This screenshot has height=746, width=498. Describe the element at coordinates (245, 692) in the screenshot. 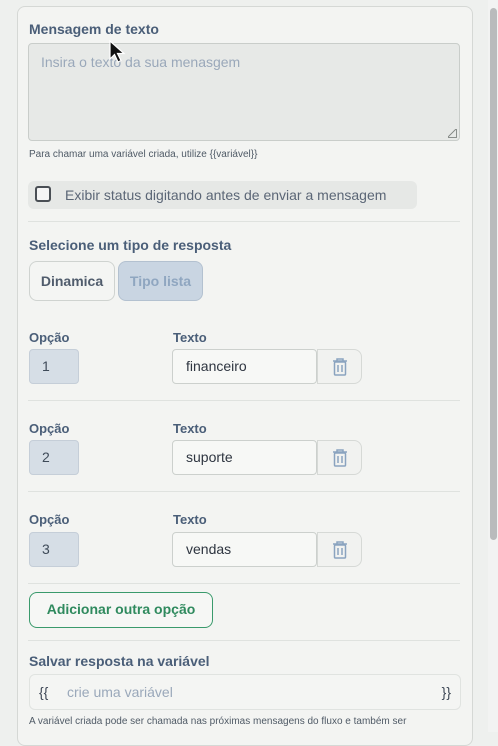

I see `variable-name-input: {{ crie uma variável }}` at that location.